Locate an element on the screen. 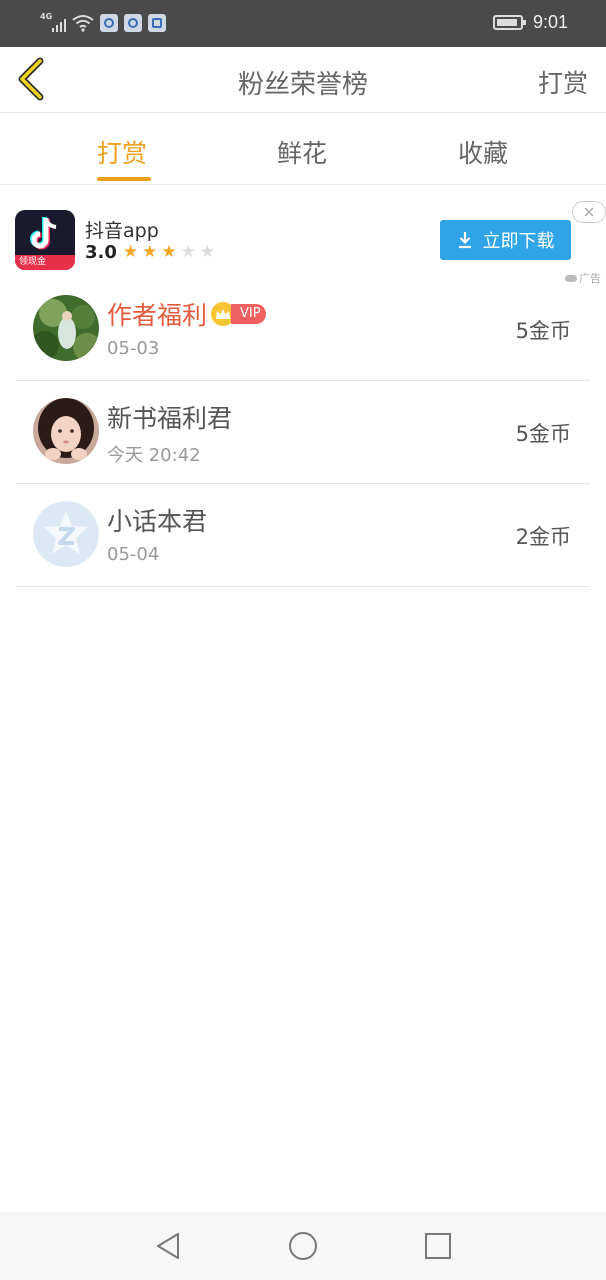  wifi-icon is located at coordinates (83, 23).